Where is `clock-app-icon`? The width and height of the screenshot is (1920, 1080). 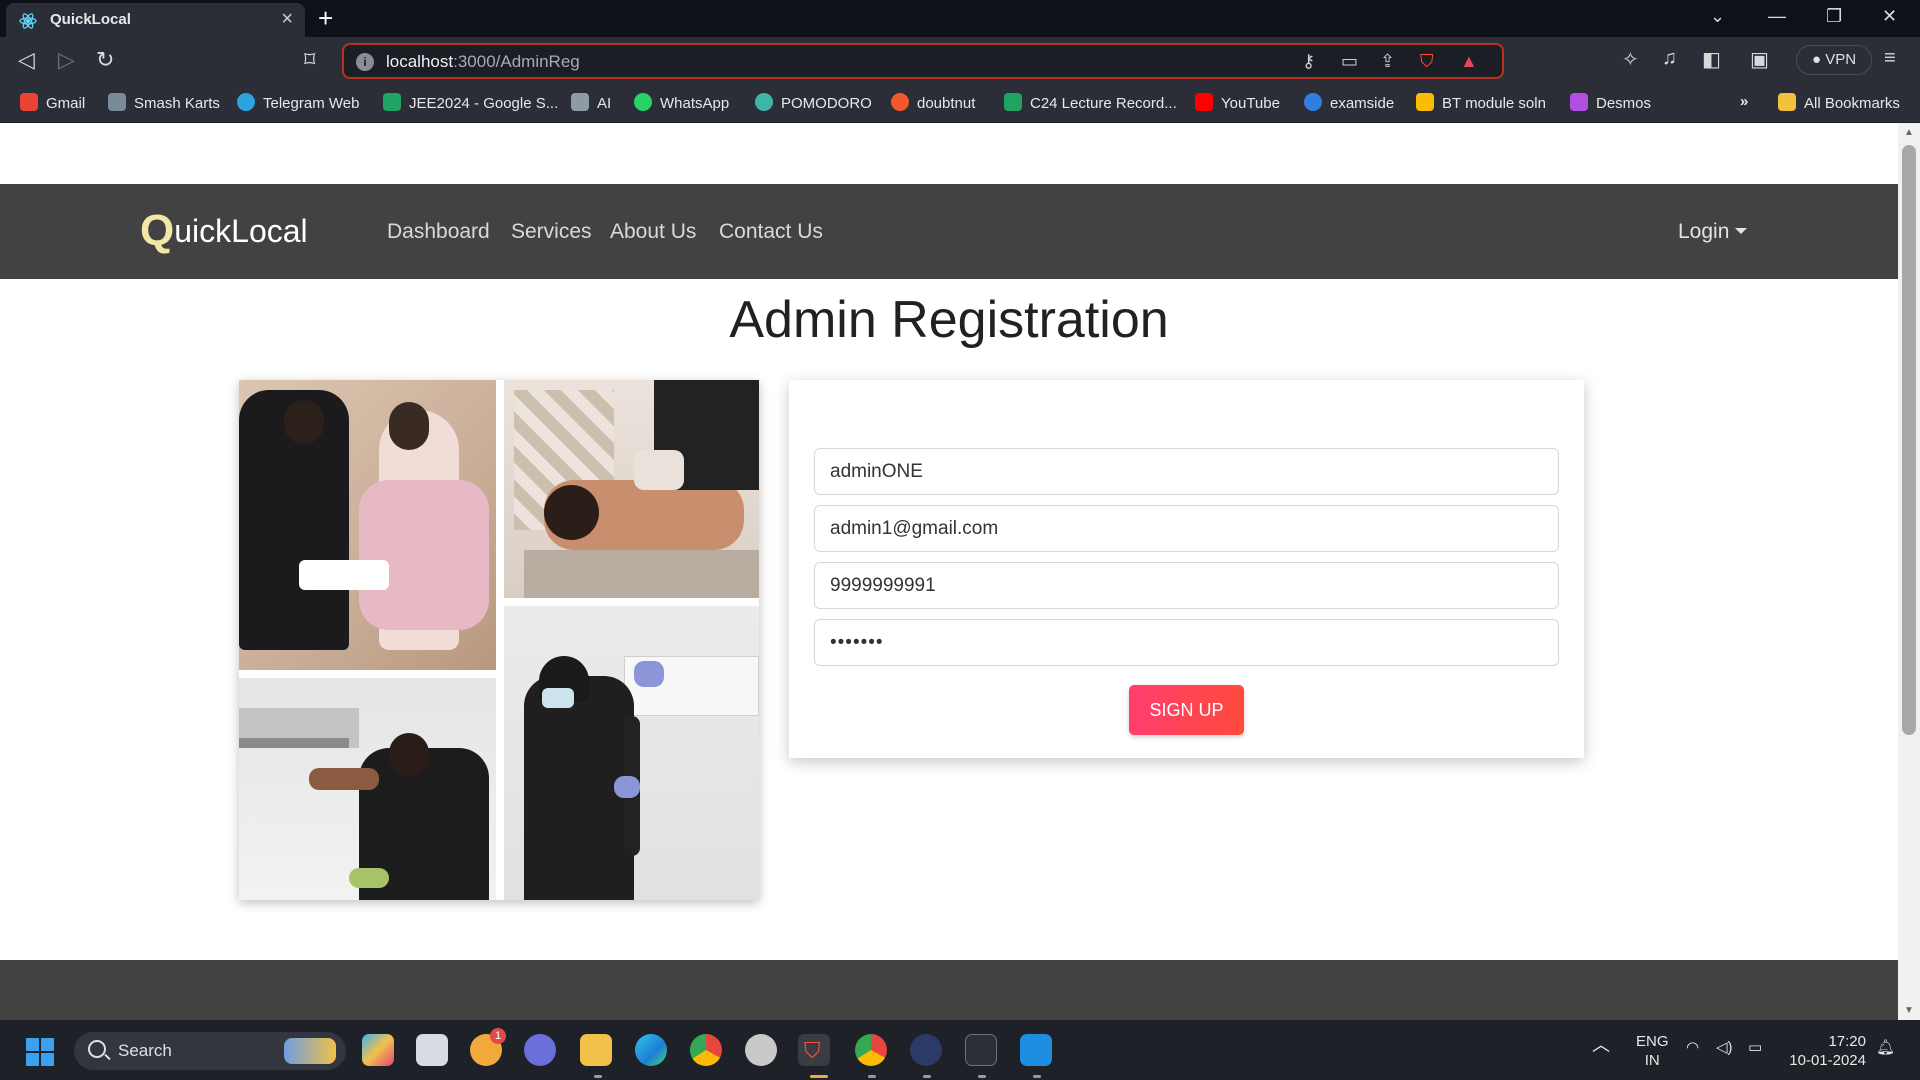
clock-app-icon is located at coordinates (761, 1050).